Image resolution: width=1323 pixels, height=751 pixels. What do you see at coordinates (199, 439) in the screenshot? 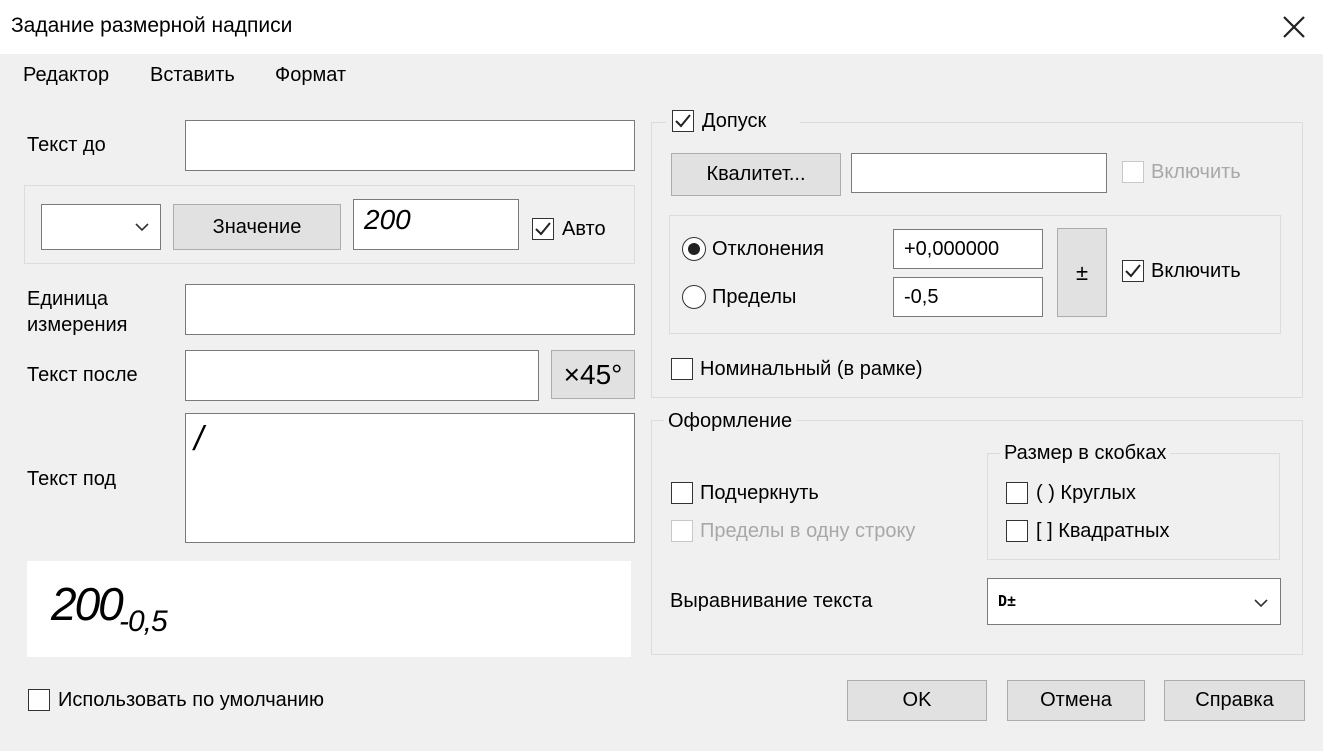
I see `text-under-value: /` at bounding box center [199, 439].